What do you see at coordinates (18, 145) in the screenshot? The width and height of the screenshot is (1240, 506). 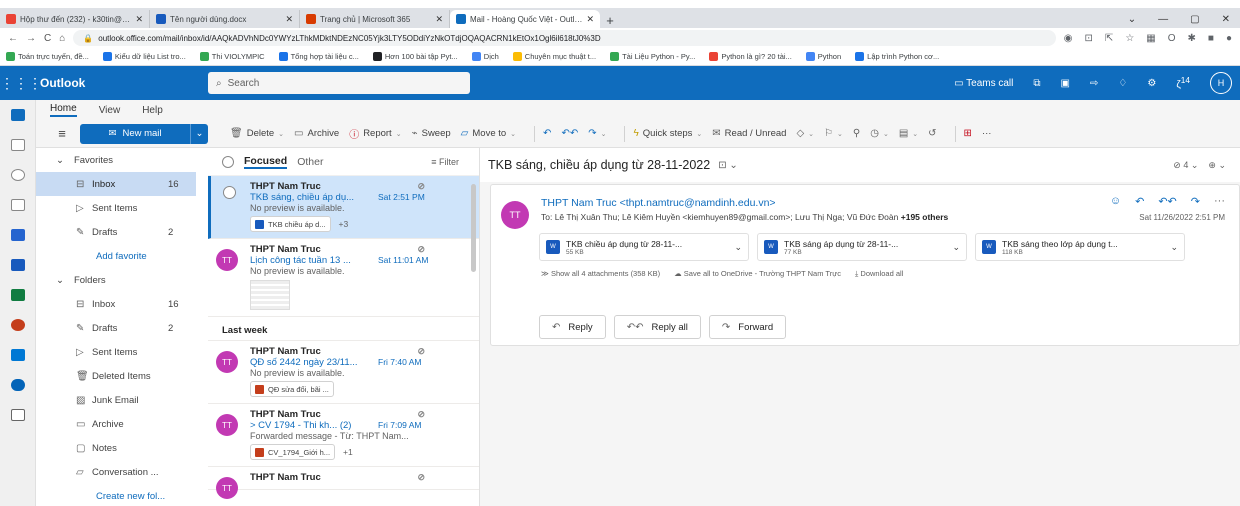 I see `calendar-app-icon` at bounding box center [18, 145].